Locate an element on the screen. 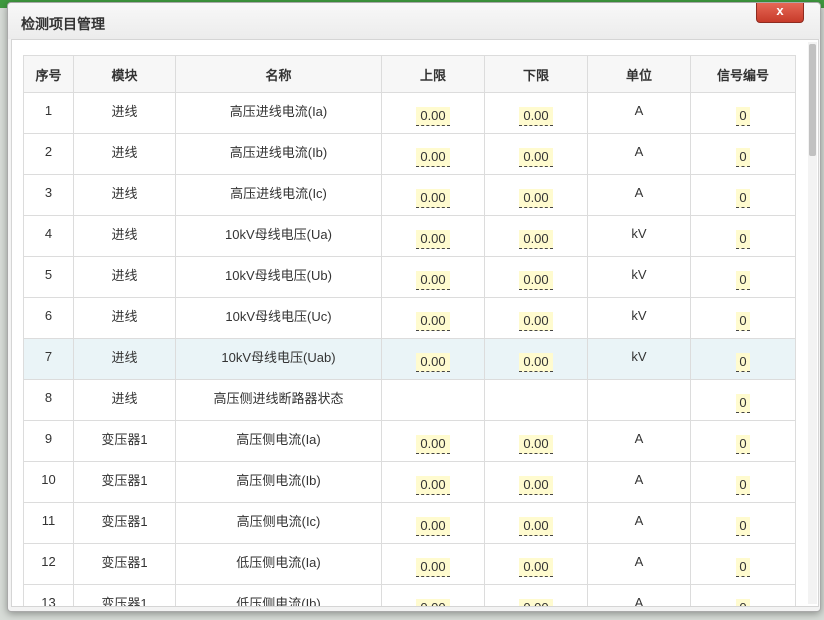 This screenshot has height=620, width=824. row-no-cell: 1 is located at coordinates (48, 113).